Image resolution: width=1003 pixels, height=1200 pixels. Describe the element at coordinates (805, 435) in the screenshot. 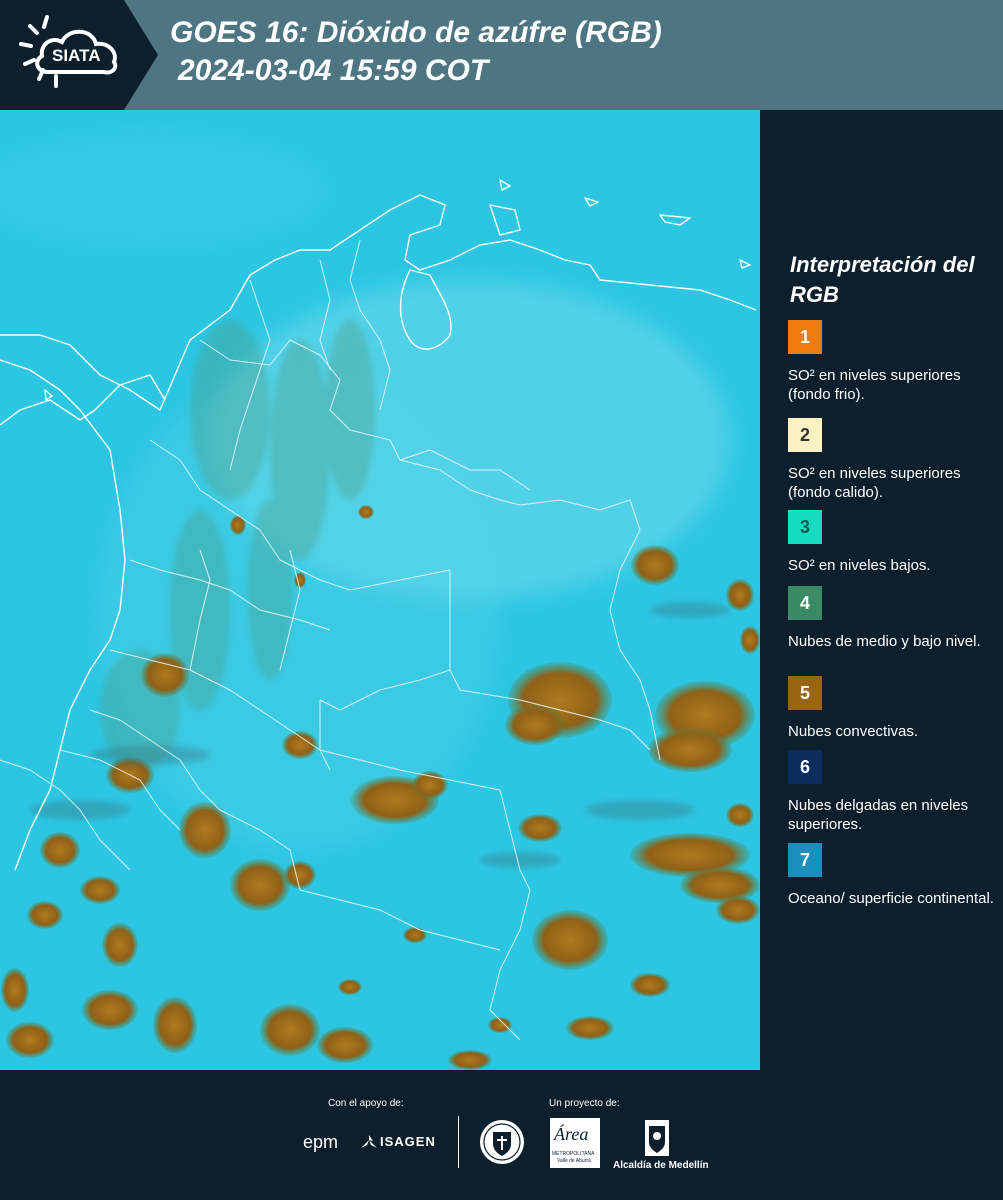

I see `legend-swatch: 2` at that location.